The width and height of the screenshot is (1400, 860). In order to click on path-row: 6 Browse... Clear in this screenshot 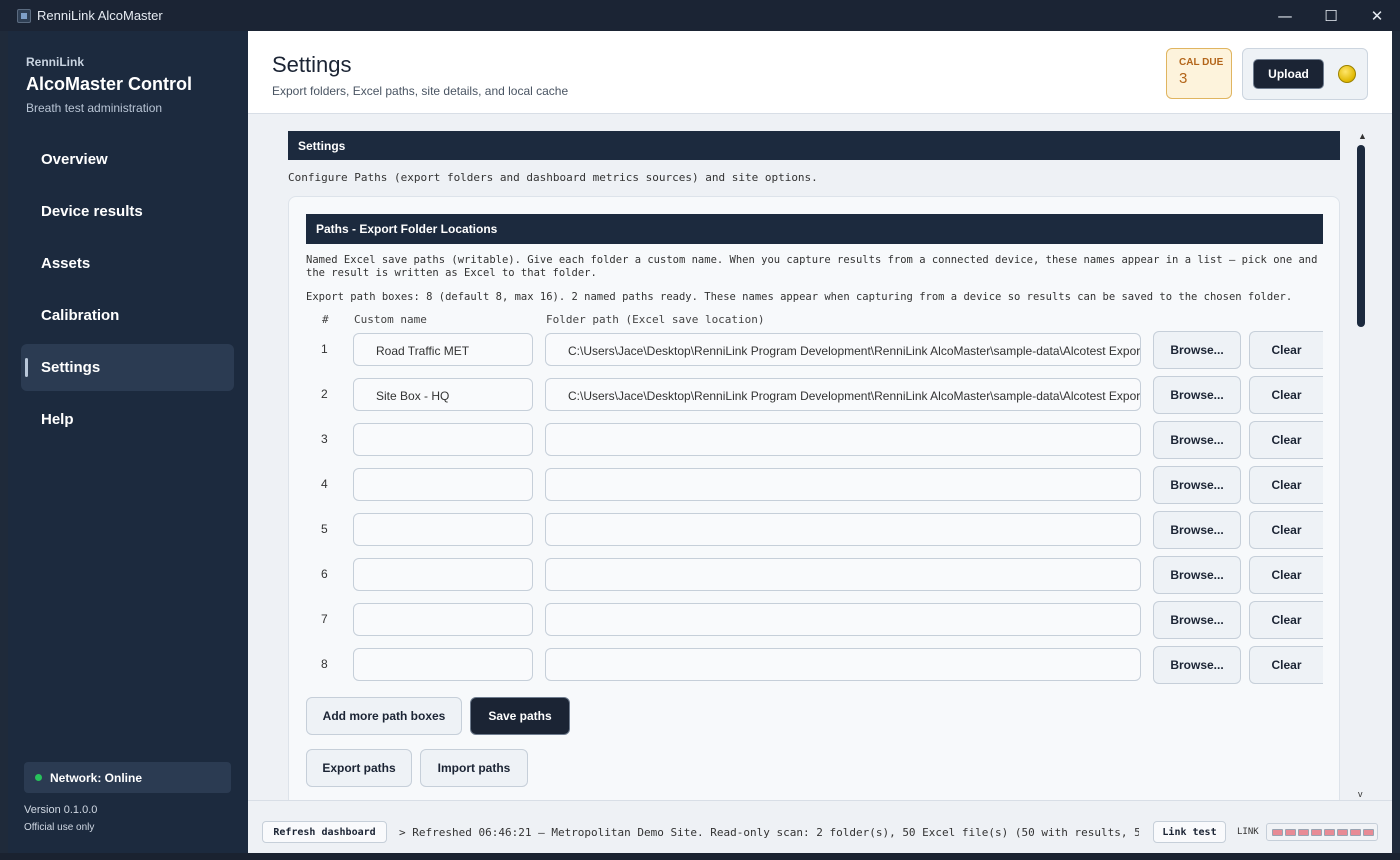, I will do `click(815, 575)`.